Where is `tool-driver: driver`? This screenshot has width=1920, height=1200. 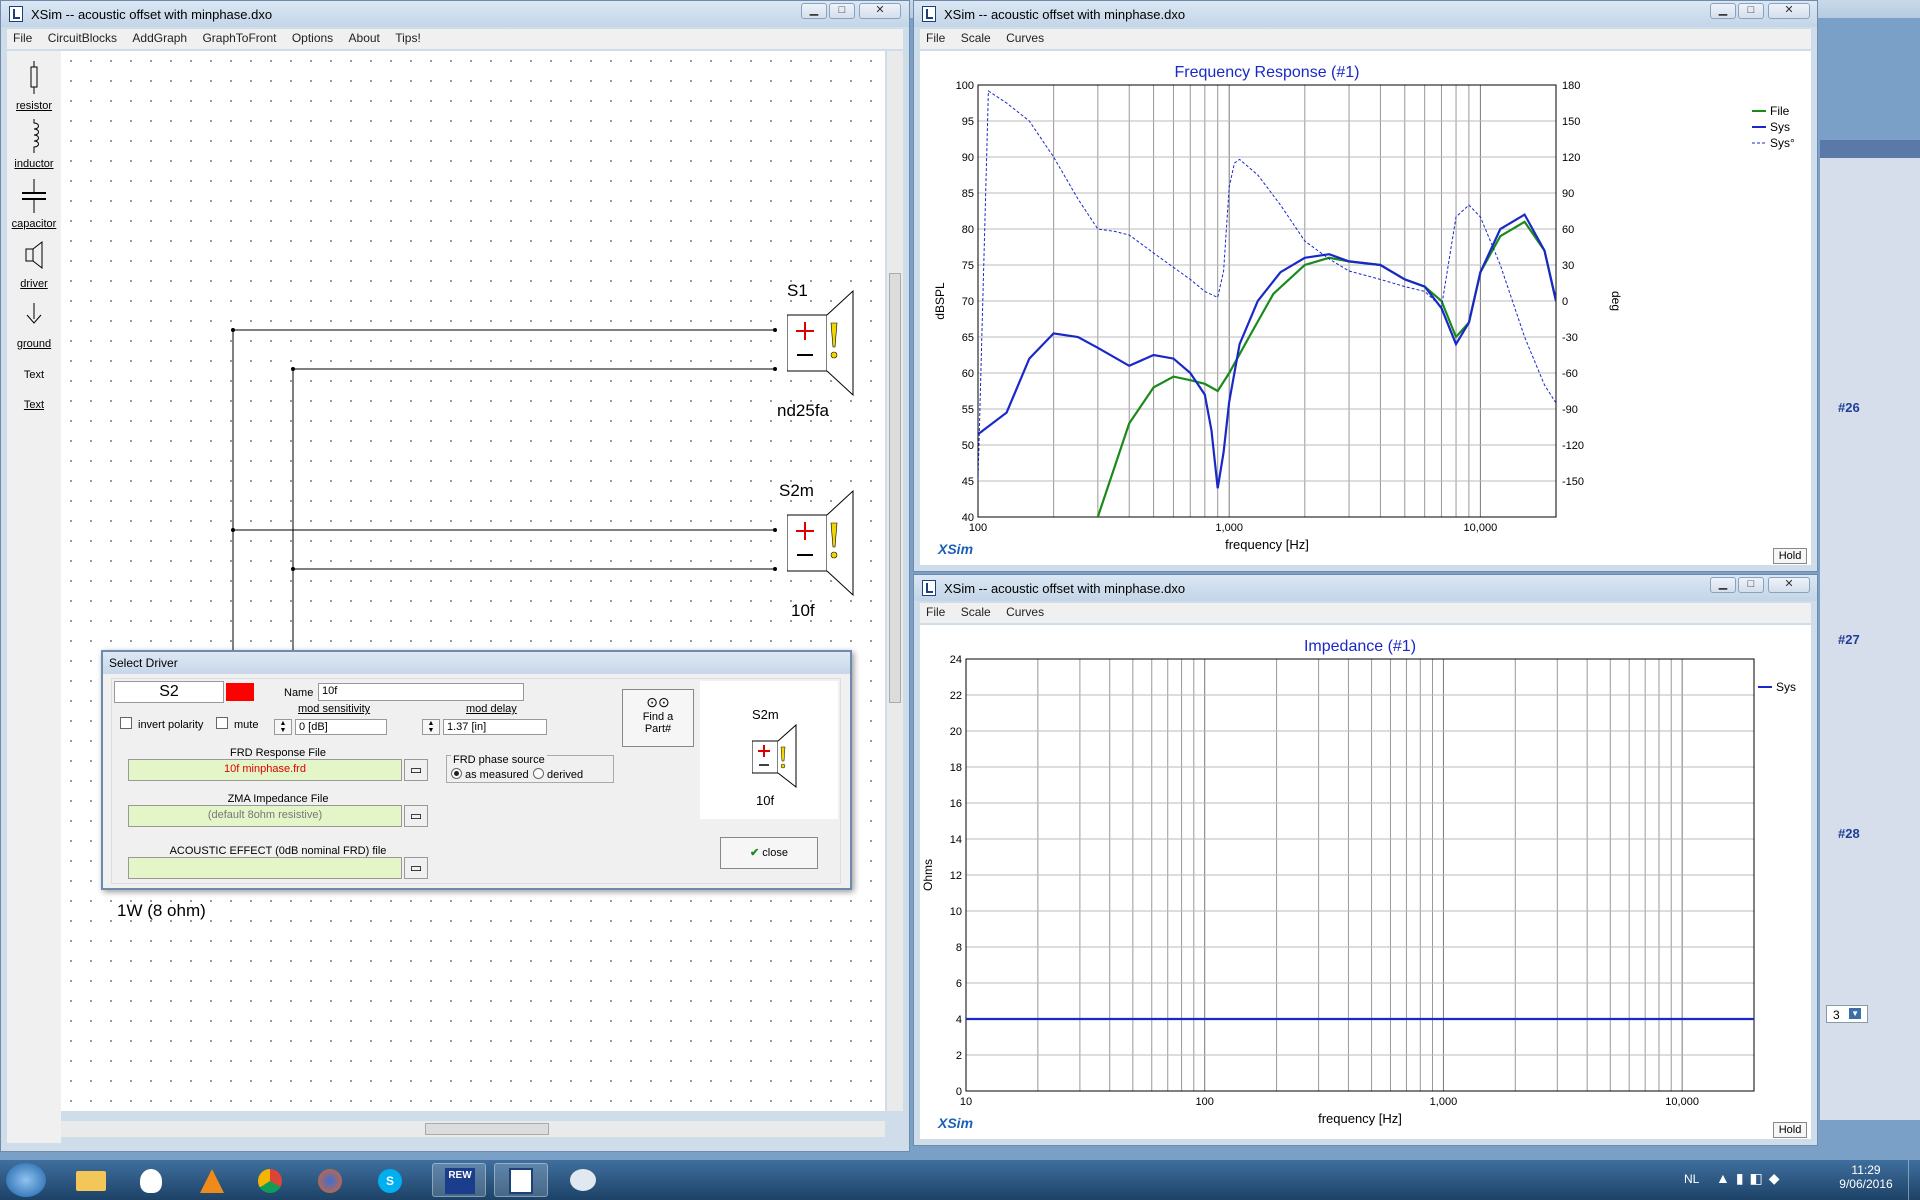
tool-driver: driver is located at coordinates (34, 264).